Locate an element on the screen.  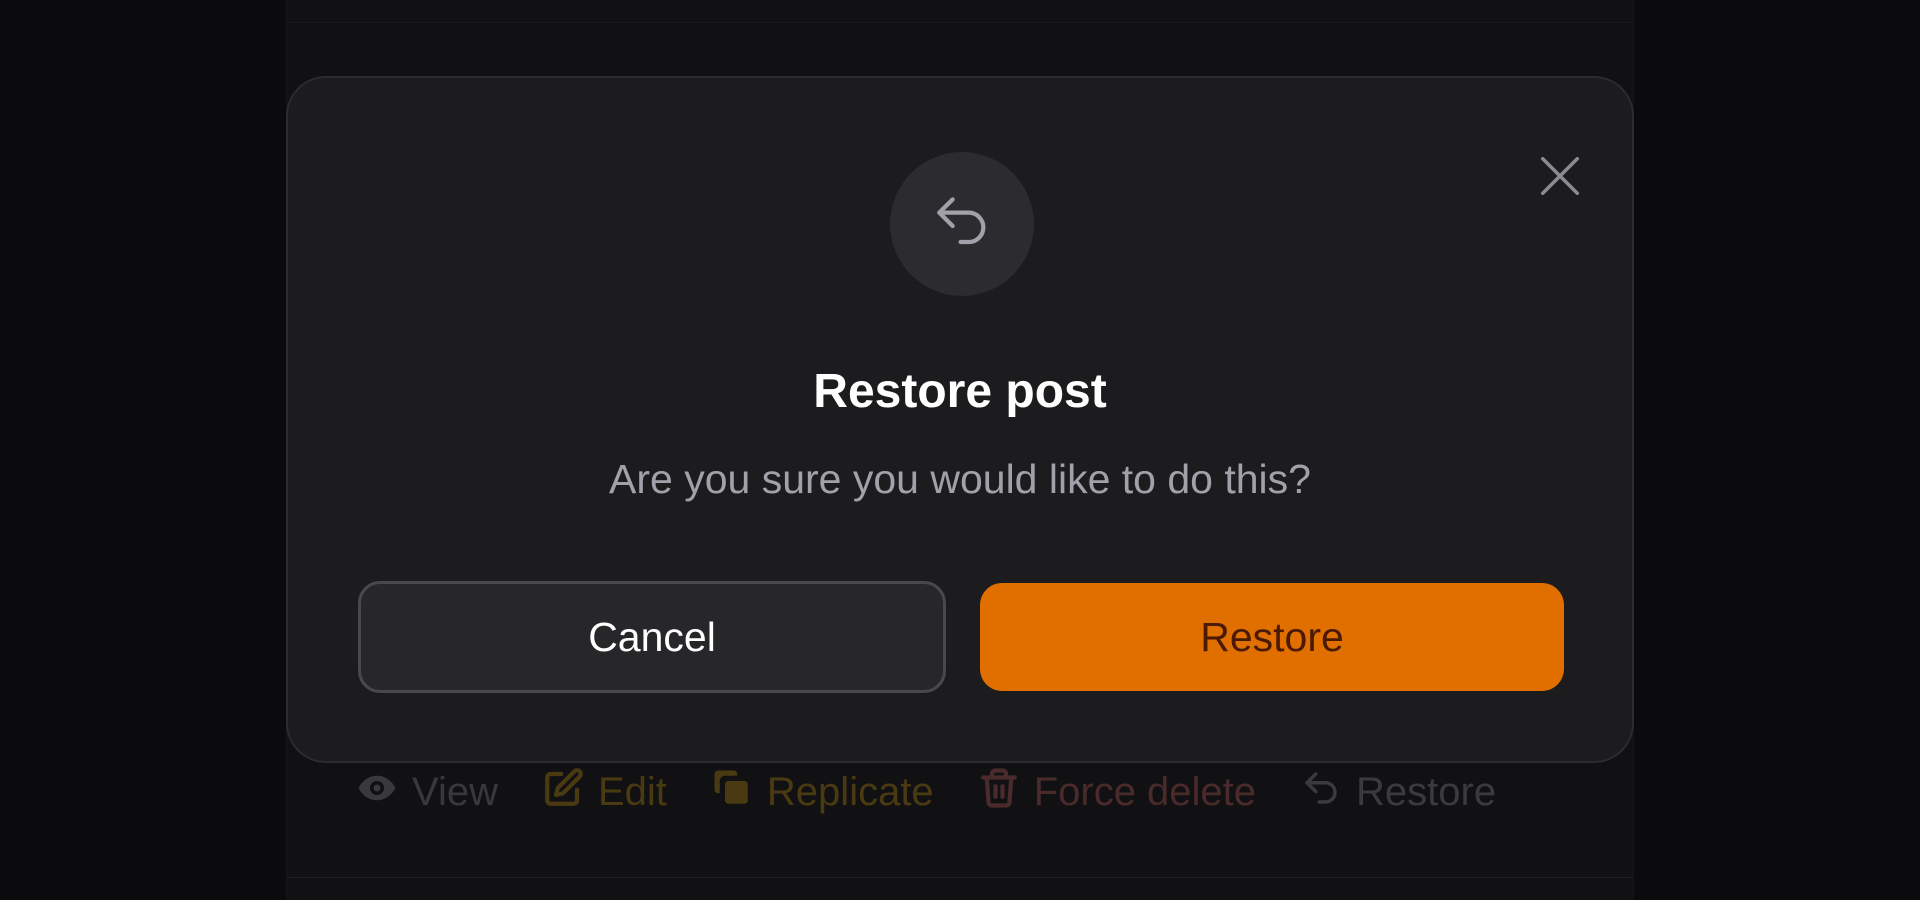
restore-button: Restore is located at coordinates (1272, 637).